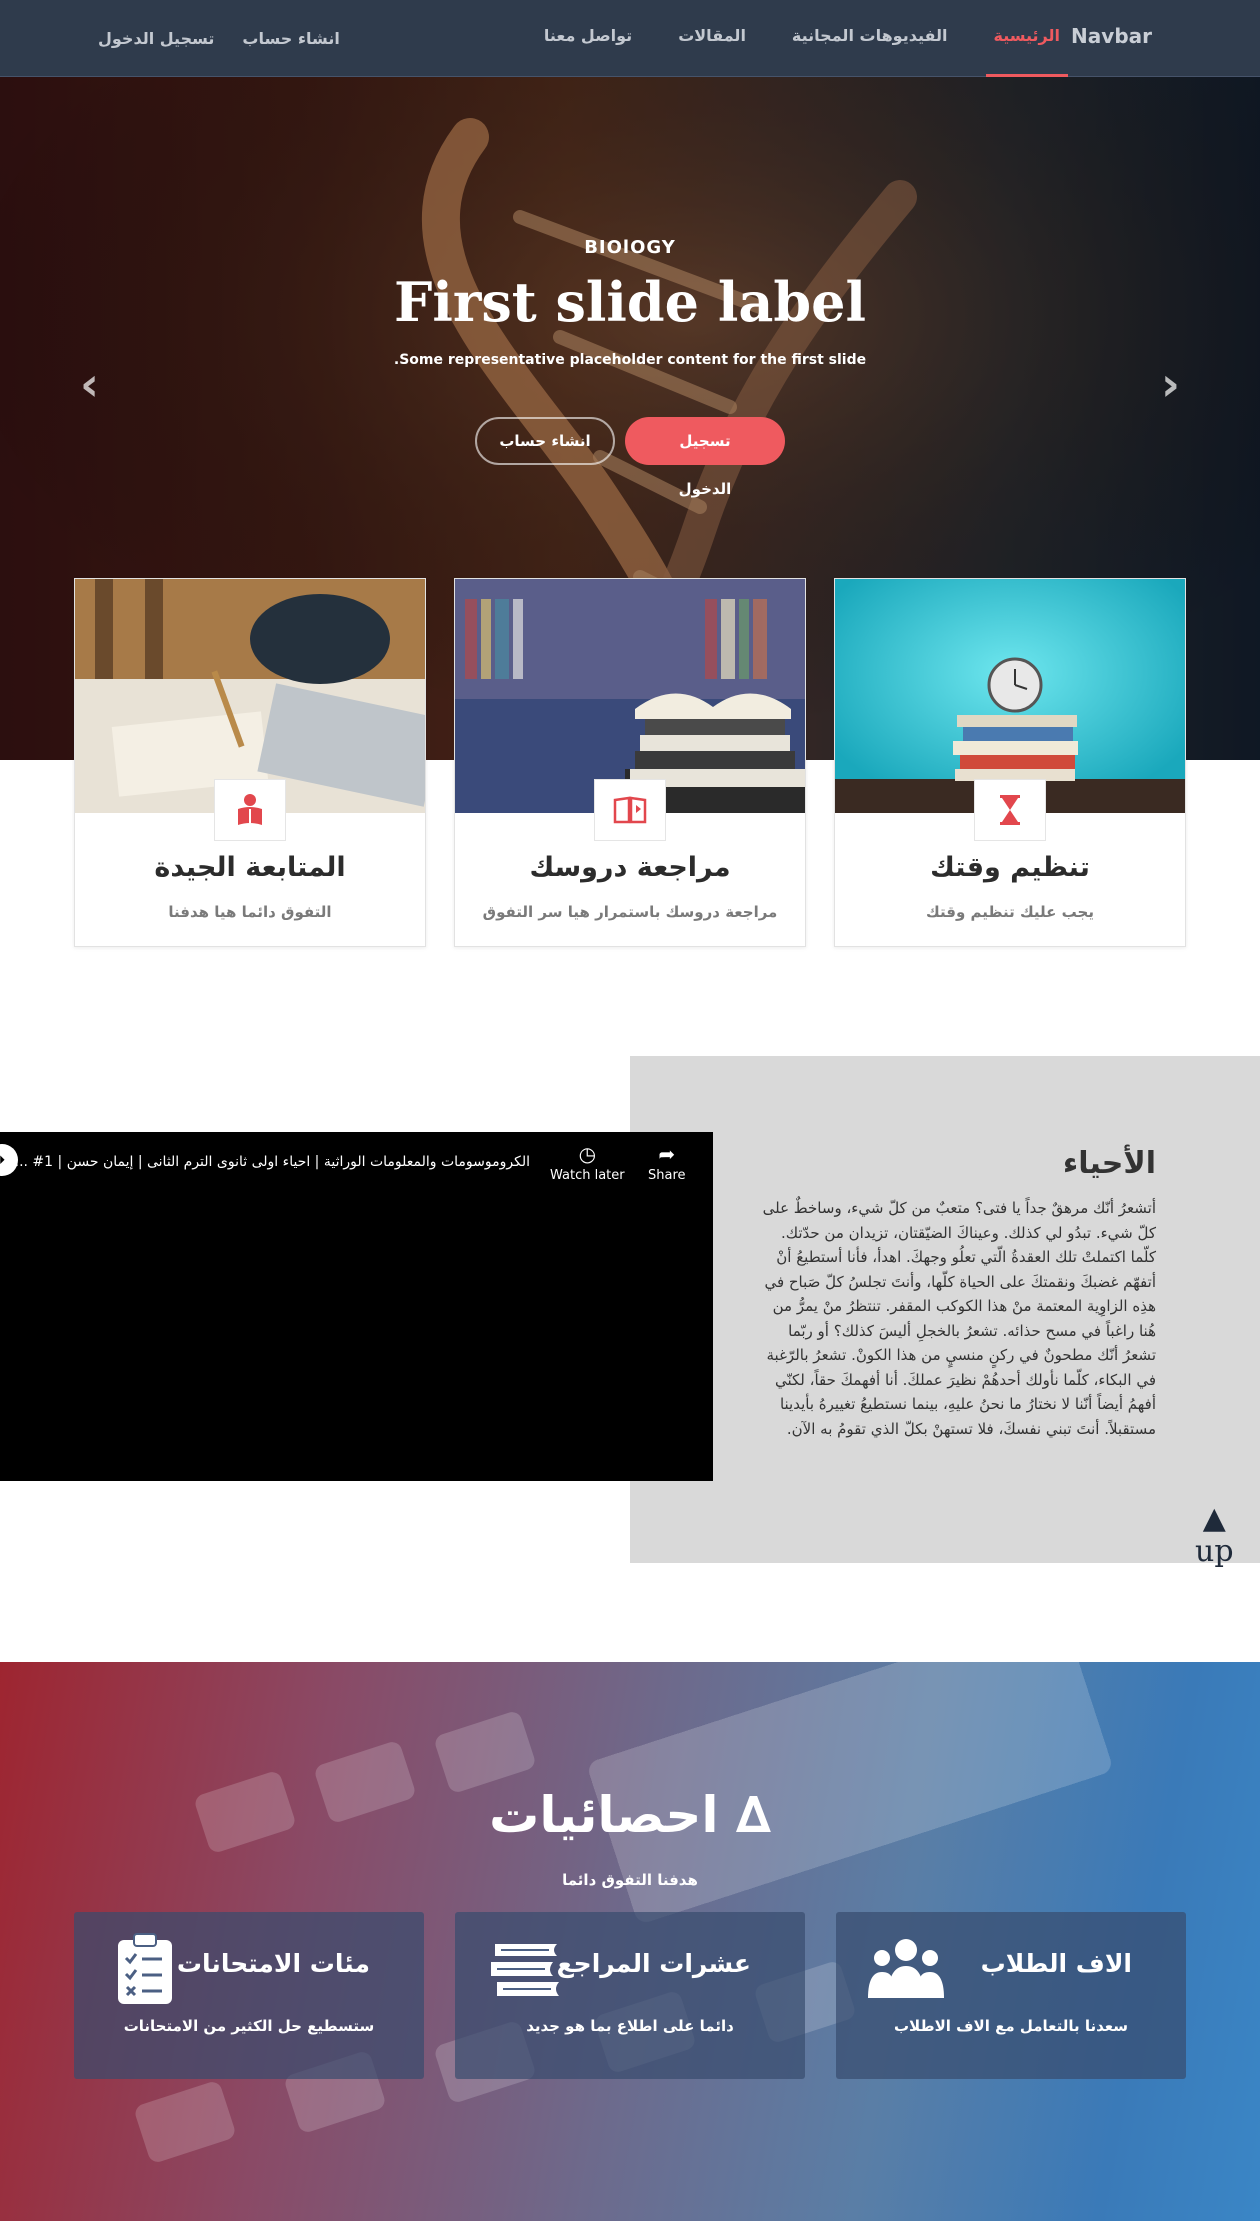 Image resolution: width=1260 pixels, height=2221 pixels. What do you see at coordinates (630, 912) in the screenshot?
I see `feature-desc: مراجعة دروسك باستمرار هيا سر التفوق` at bounding box center [630, 912].